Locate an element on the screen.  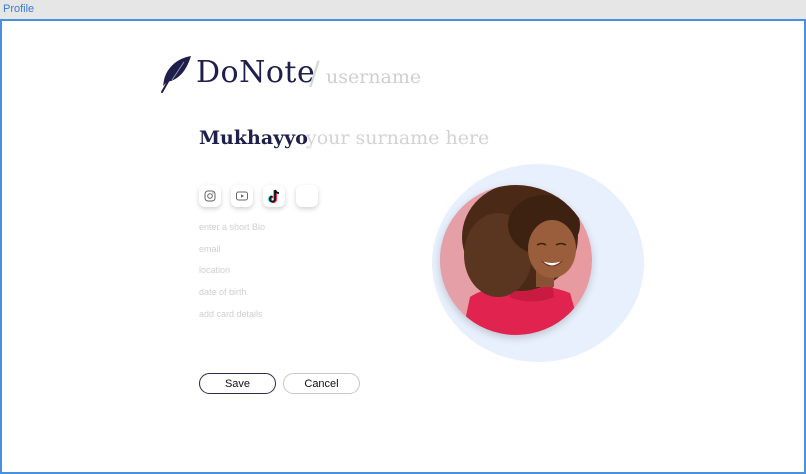
bio-field: enter a short Bio is located at coordinates (232, 227).